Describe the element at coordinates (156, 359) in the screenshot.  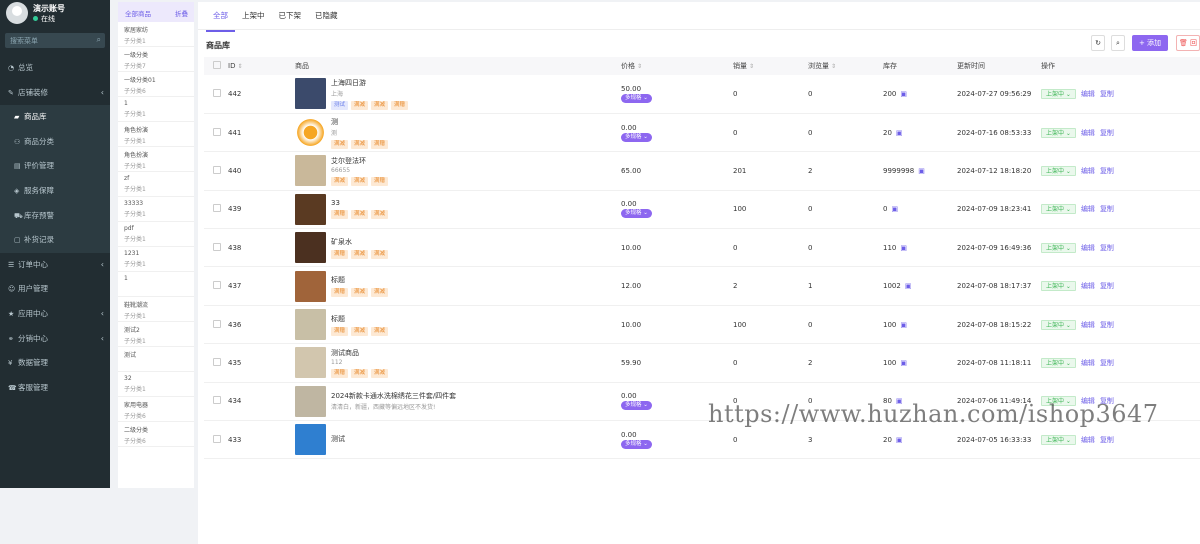
I see `category-item: 测试` at that location.